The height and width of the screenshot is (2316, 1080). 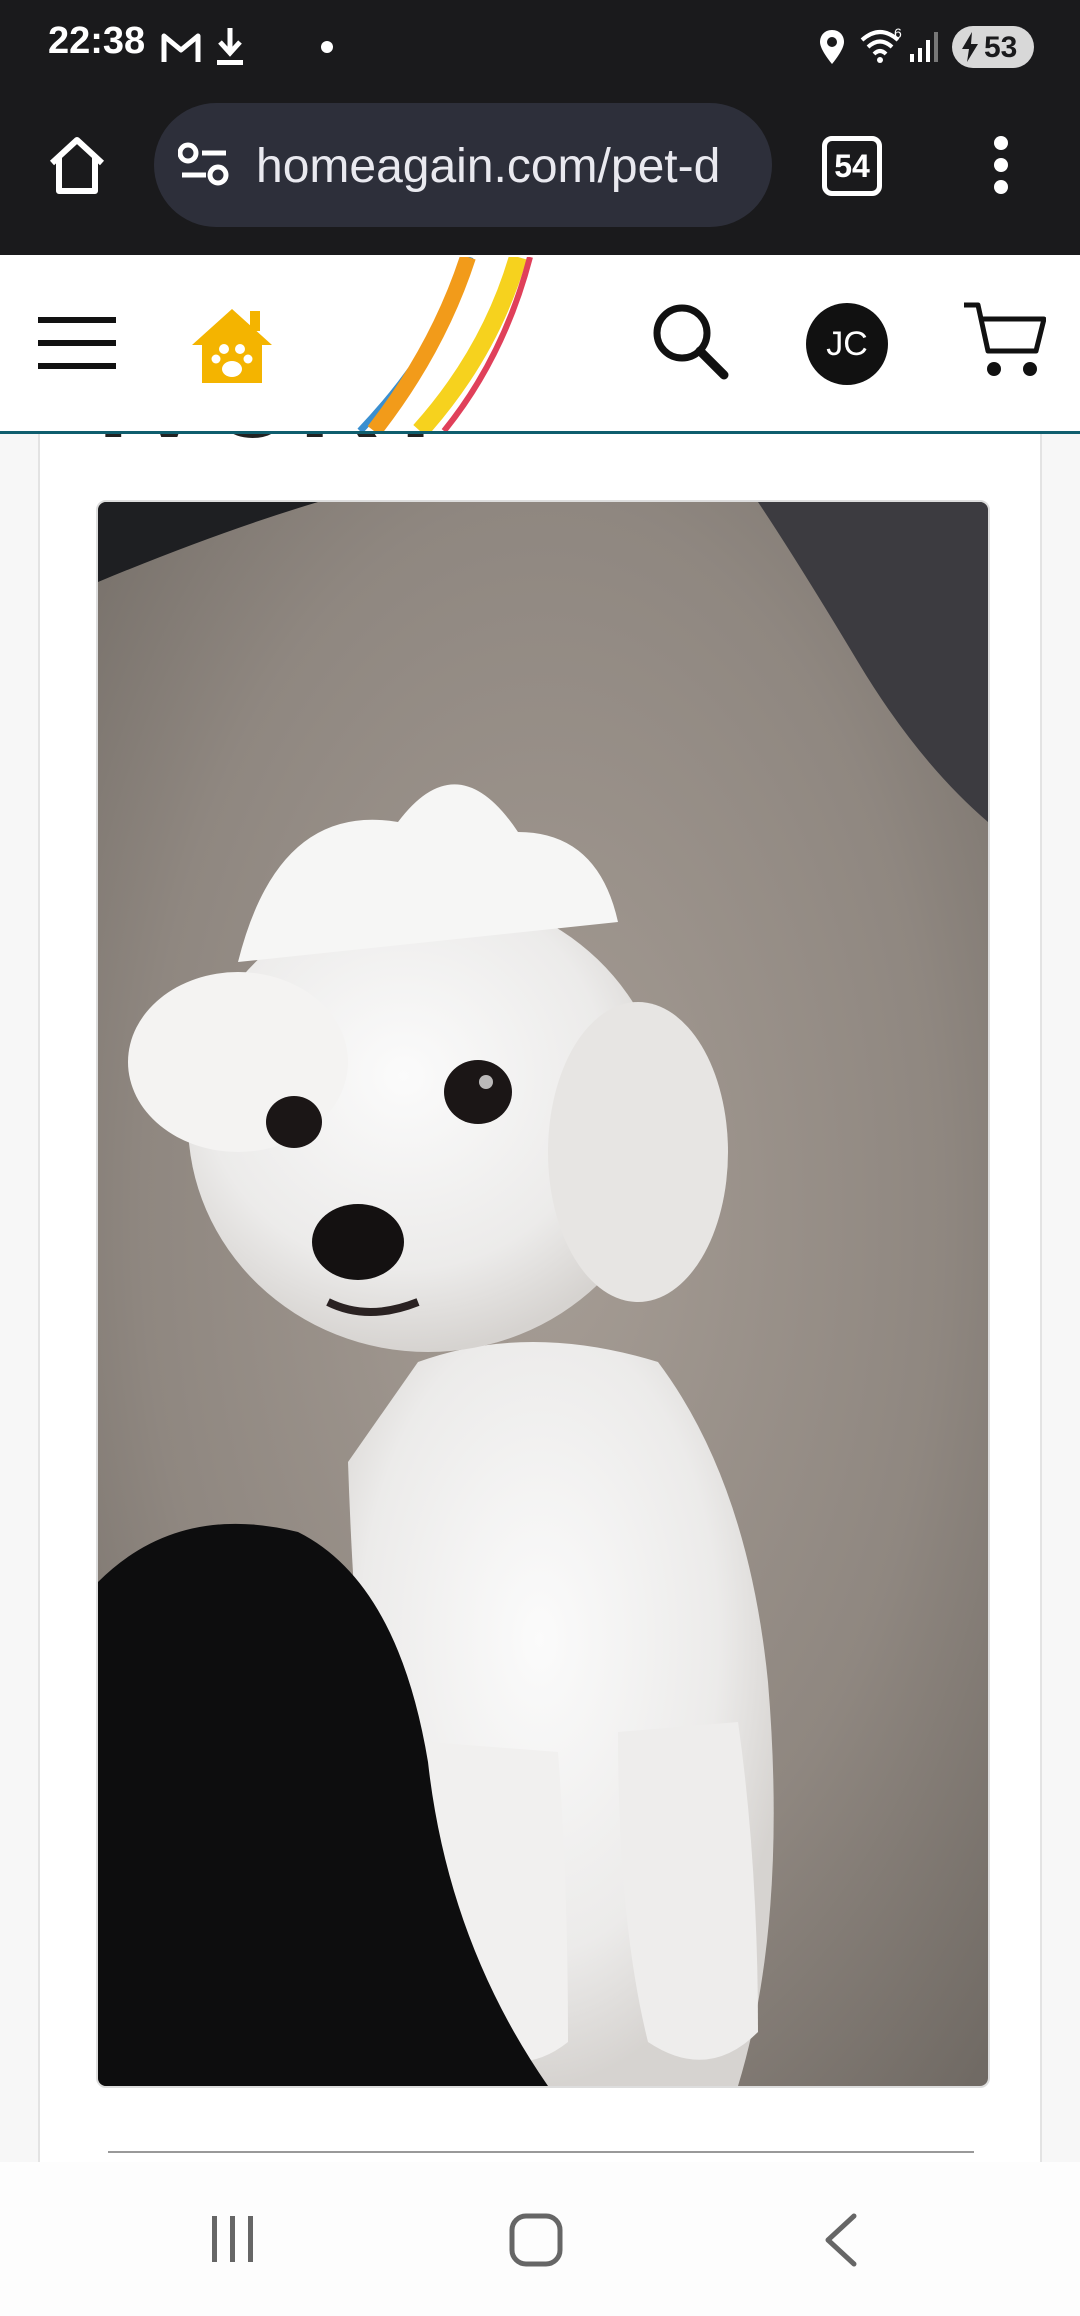 I want to click on account-avatar: JC, so click(x=847, y=344).